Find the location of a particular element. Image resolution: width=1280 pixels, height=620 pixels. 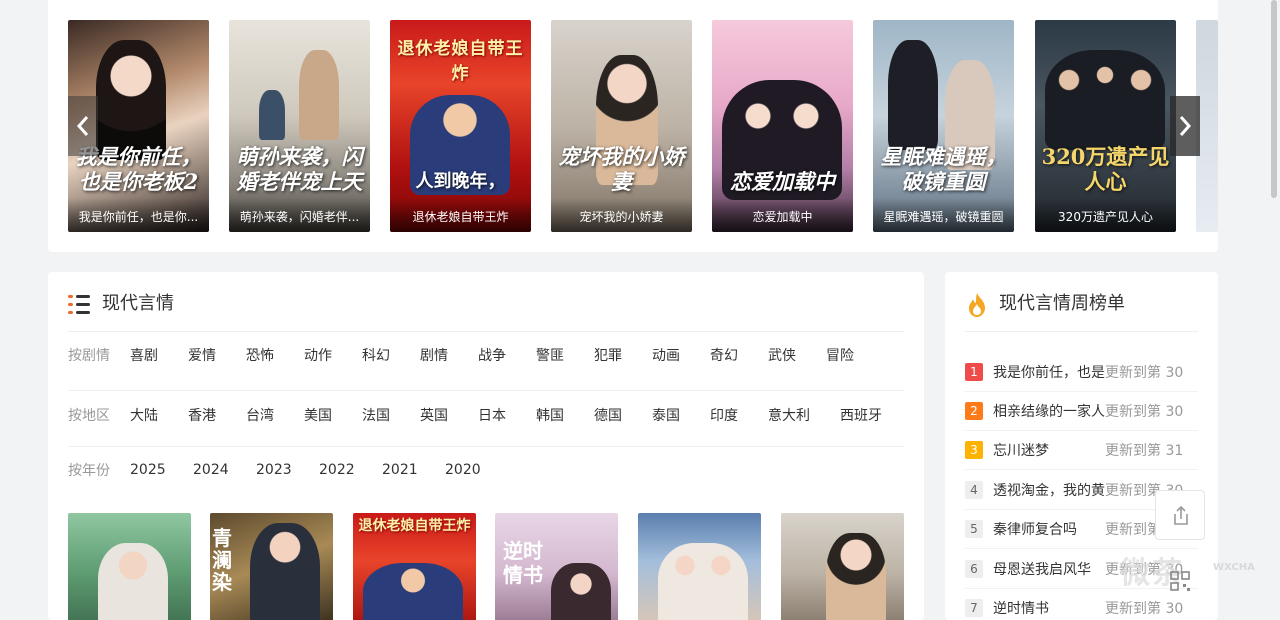

share-button is located at coordinates (1180, 515).